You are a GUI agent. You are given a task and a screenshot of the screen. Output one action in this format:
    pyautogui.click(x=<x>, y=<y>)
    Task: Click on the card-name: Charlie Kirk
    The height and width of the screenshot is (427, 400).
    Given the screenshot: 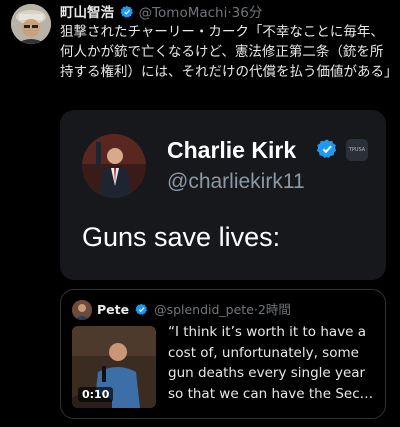 What is the action you would take?
    pyautogui.click(x=232, y=150)
    